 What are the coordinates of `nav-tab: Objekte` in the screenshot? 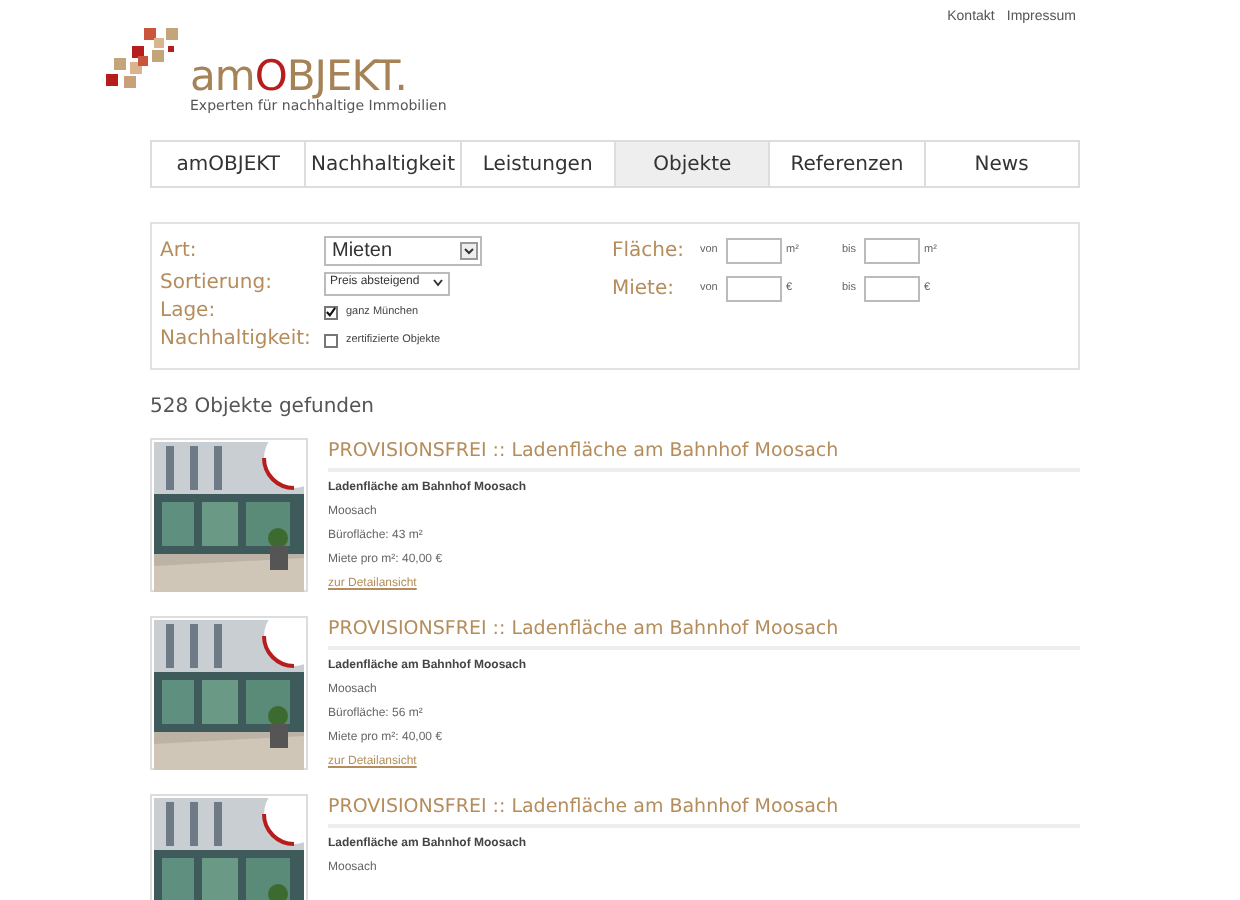 It's located at (691, 164).